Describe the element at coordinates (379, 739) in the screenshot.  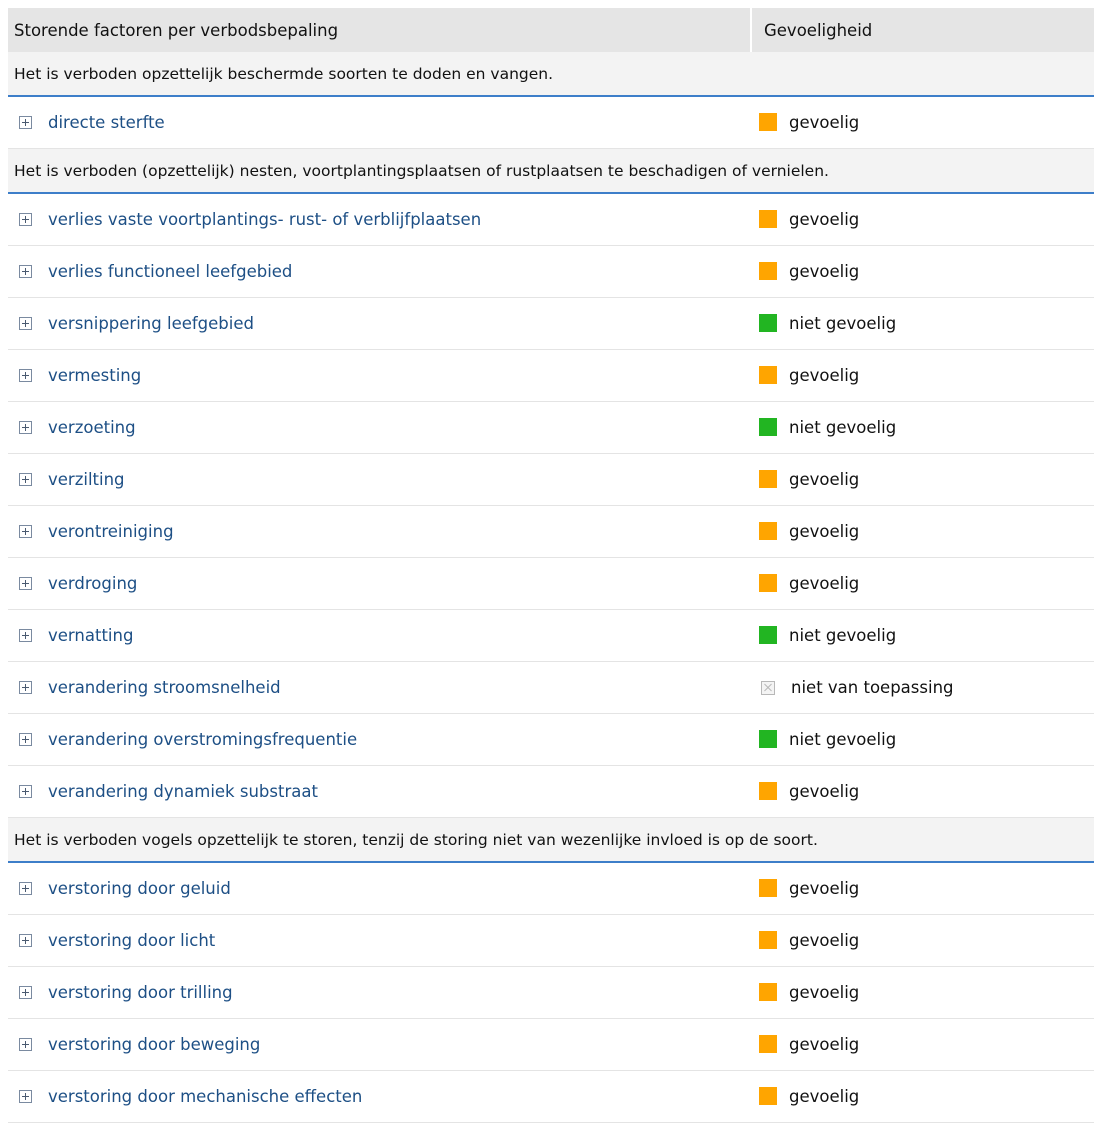
I see `factor-cell: verandering overstromingsfrequentie` at that location.